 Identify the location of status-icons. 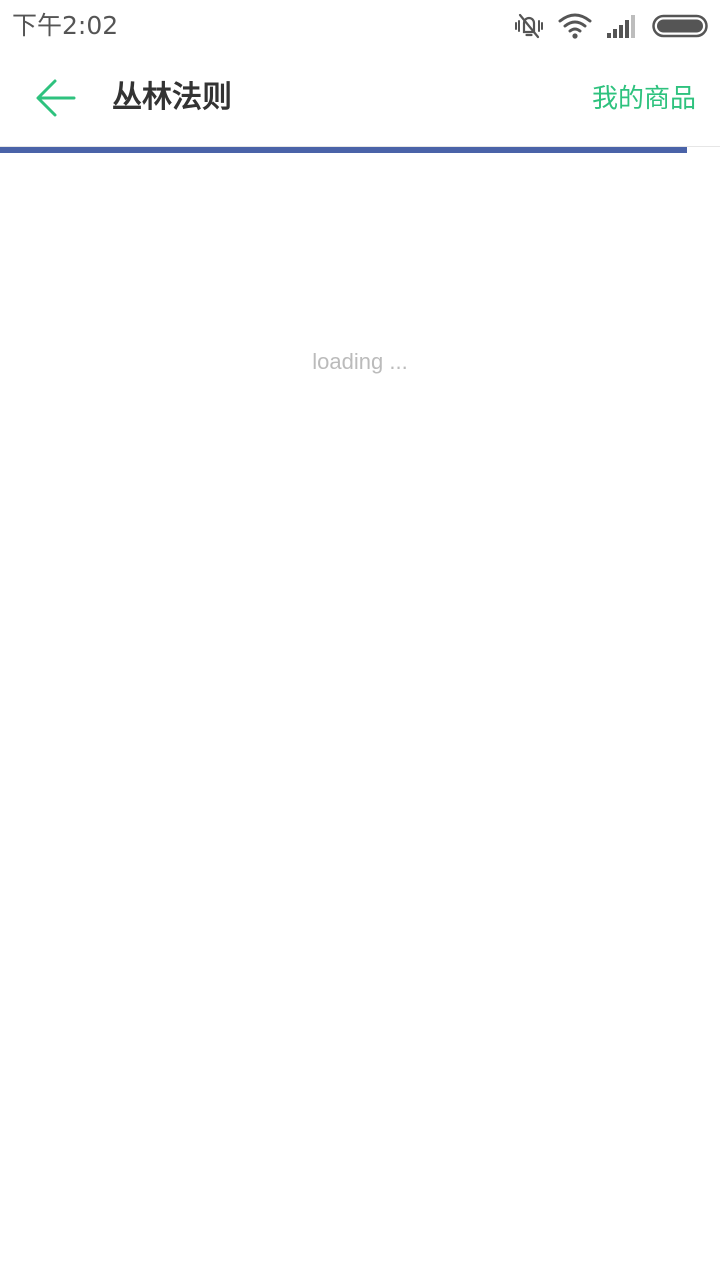
(612, 26).